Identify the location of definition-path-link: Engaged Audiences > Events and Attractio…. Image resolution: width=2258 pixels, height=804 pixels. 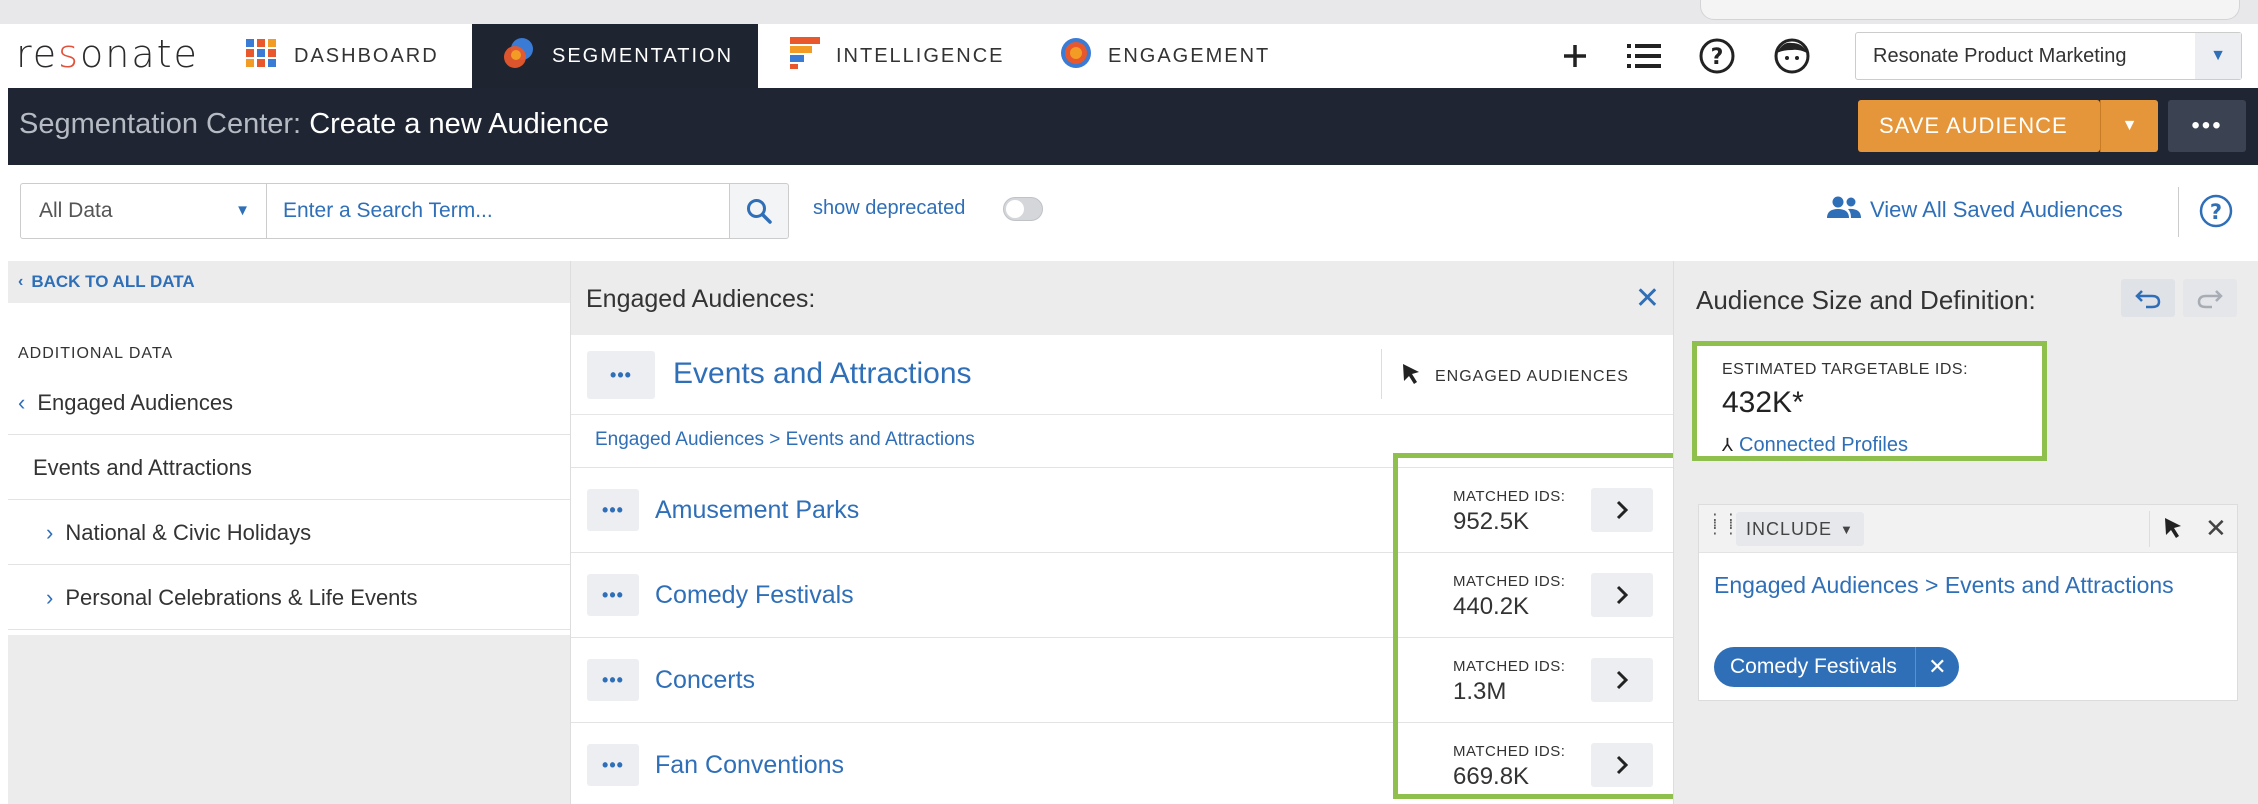
(1964, 585).